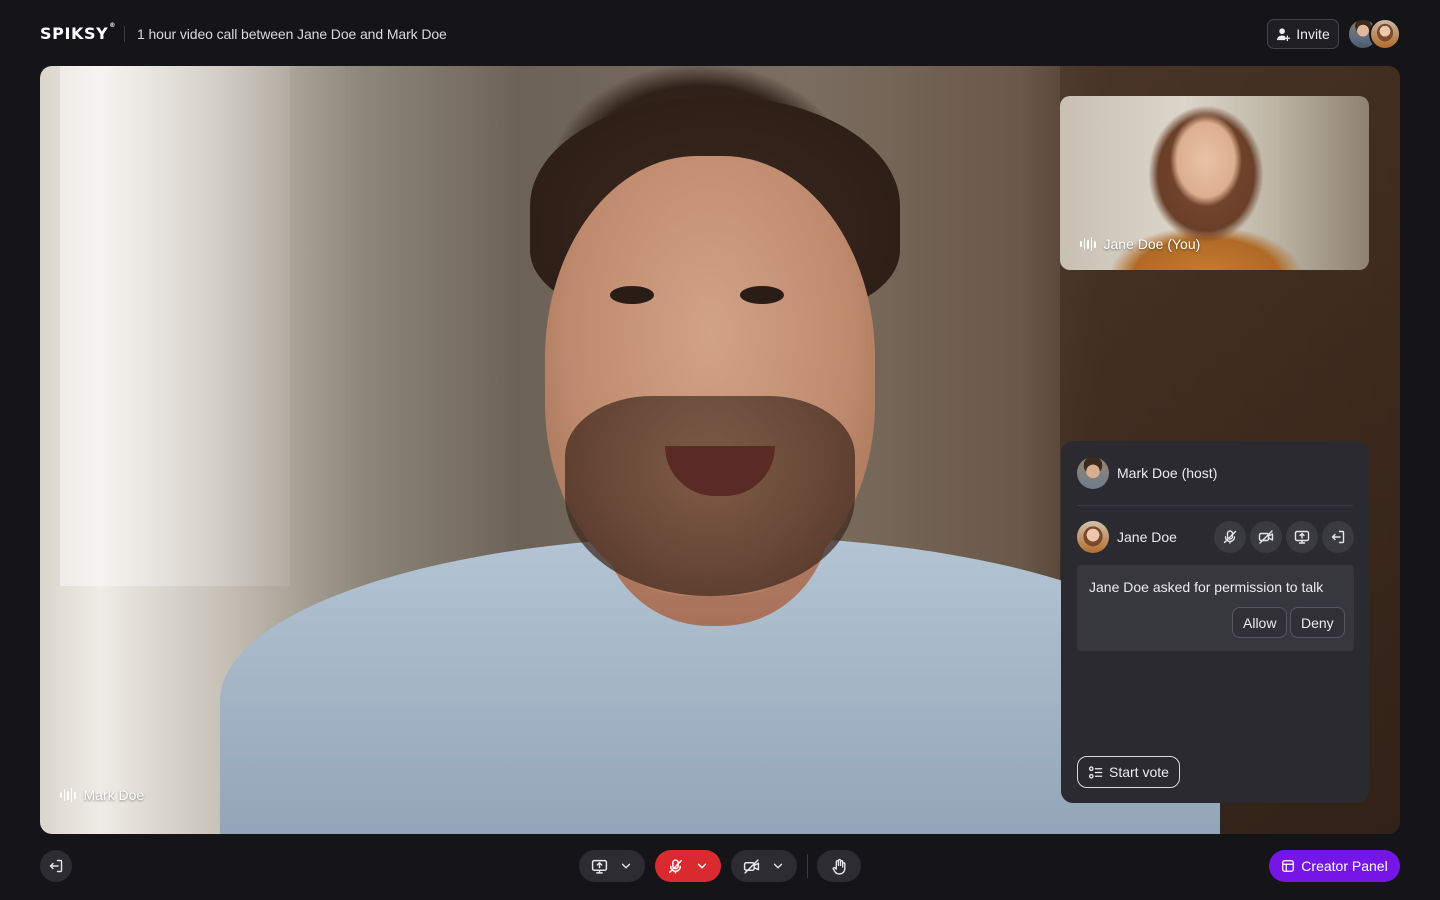 Image resolution: width=1440 pixels, height=900 pixels. Describe the element at coordinates (1284, 537) in the screenshot. I see `participant-actions` at that location.